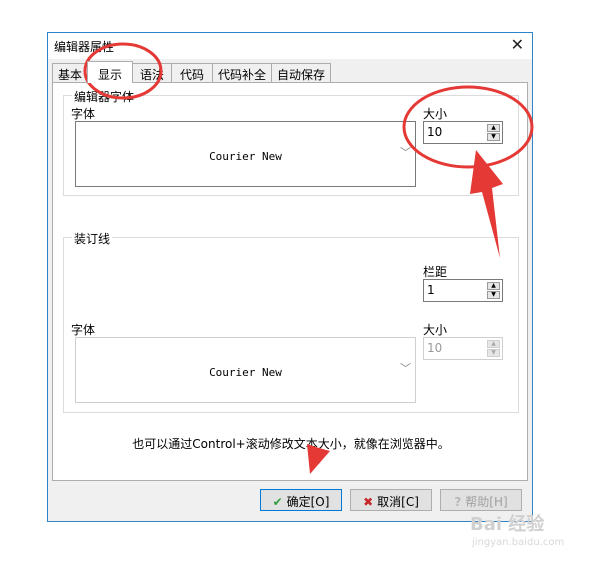  What do you see at coordinates (518, 542) in the screenshot?
I see `watermark-url: jingyan.baidu.com` at bounding box center [518, 542].